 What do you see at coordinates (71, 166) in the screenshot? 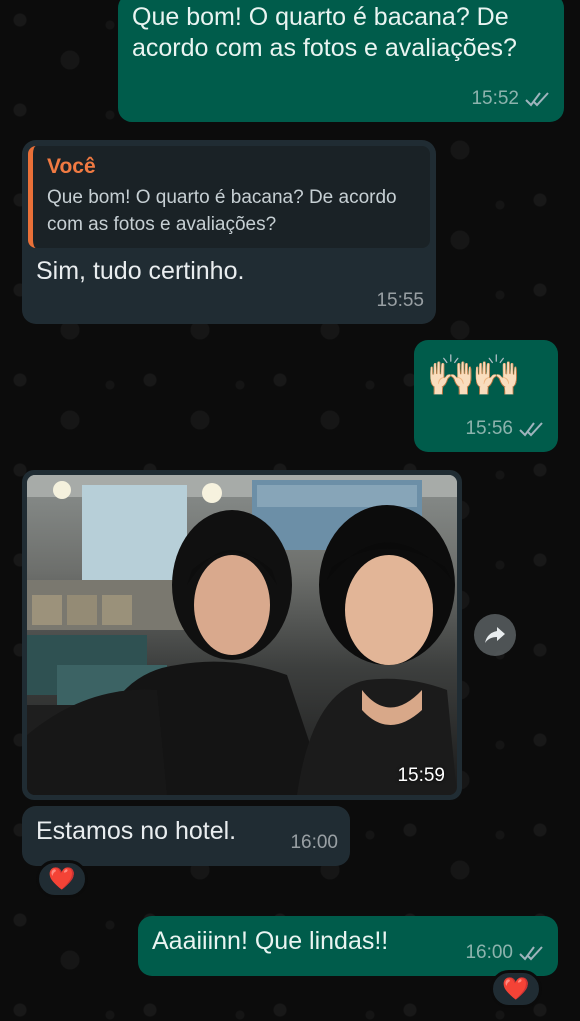
I see `quote-author: Você` at bounding box center [71, 166].